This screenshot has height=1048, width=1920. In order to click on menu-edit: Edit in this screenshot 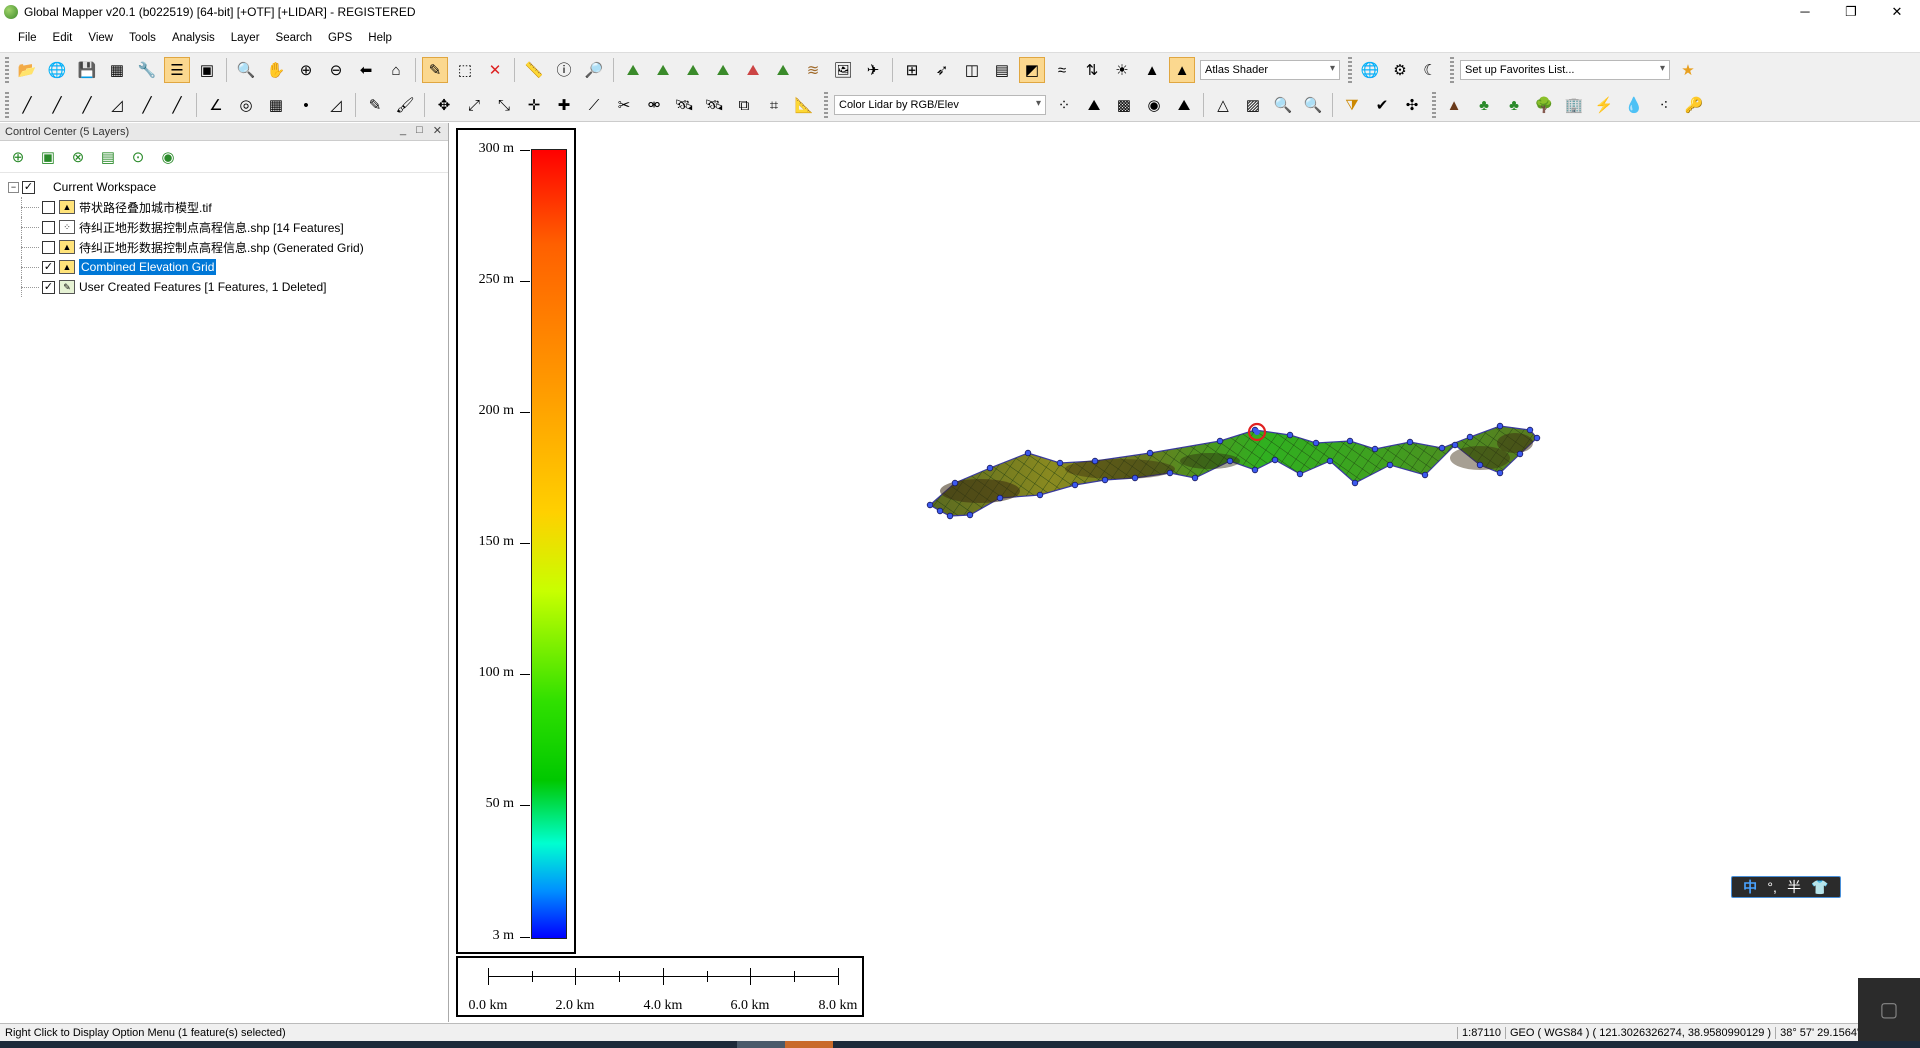, I will do `click(63, 38)`.